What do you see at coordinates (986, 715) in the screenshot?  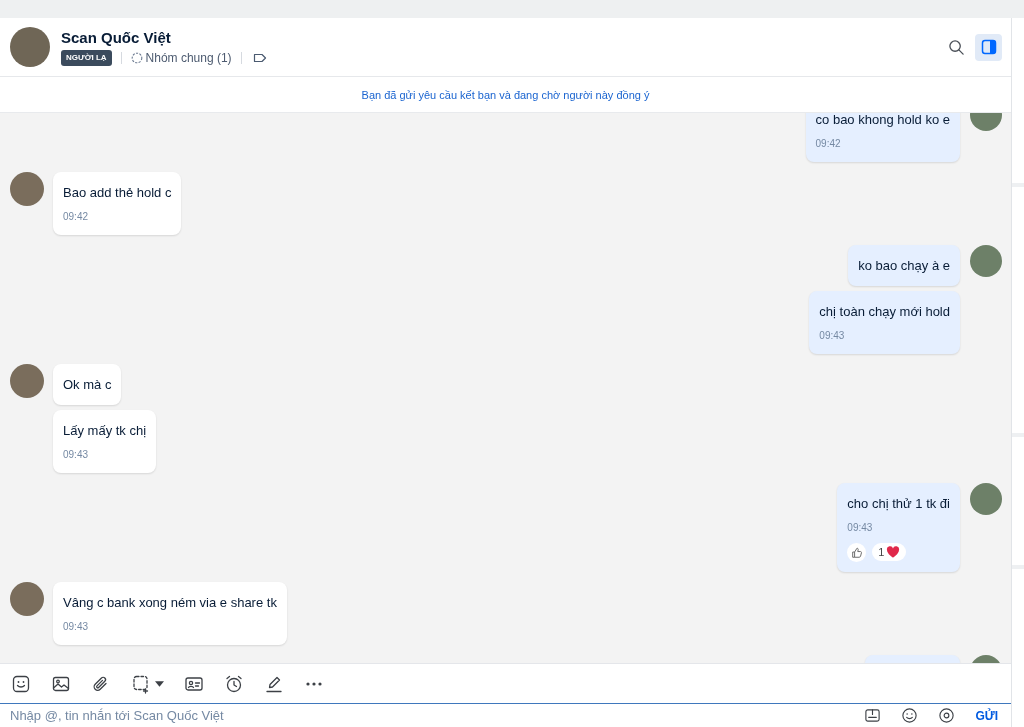 I see `send-button: GỬI` at bounding box center [986, 715].